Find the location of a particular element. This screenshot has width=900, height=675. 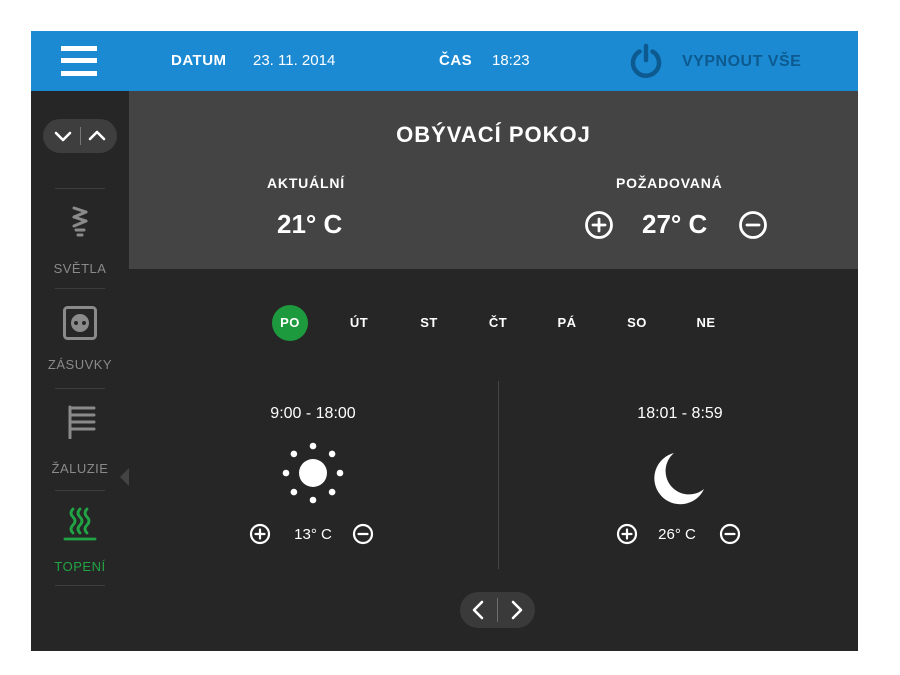

tab-day-ne: NE is located at coordinates (706, 323).